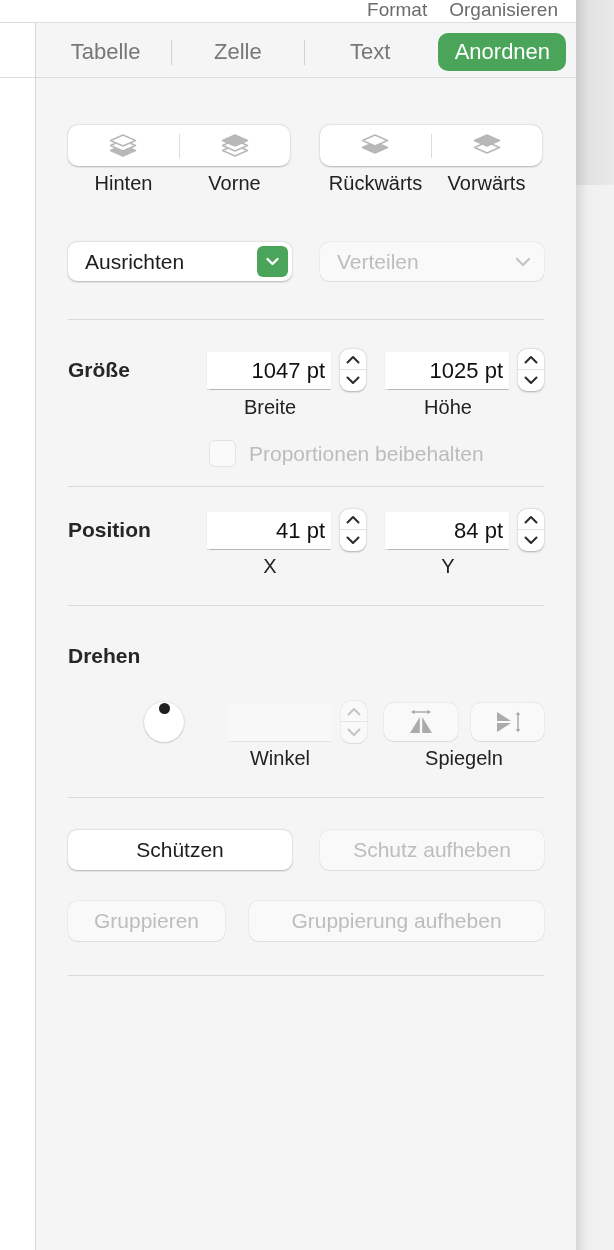 This screenshot has height=1250, width=614. I want to click on button-label: Vorne, so click(234, 183).